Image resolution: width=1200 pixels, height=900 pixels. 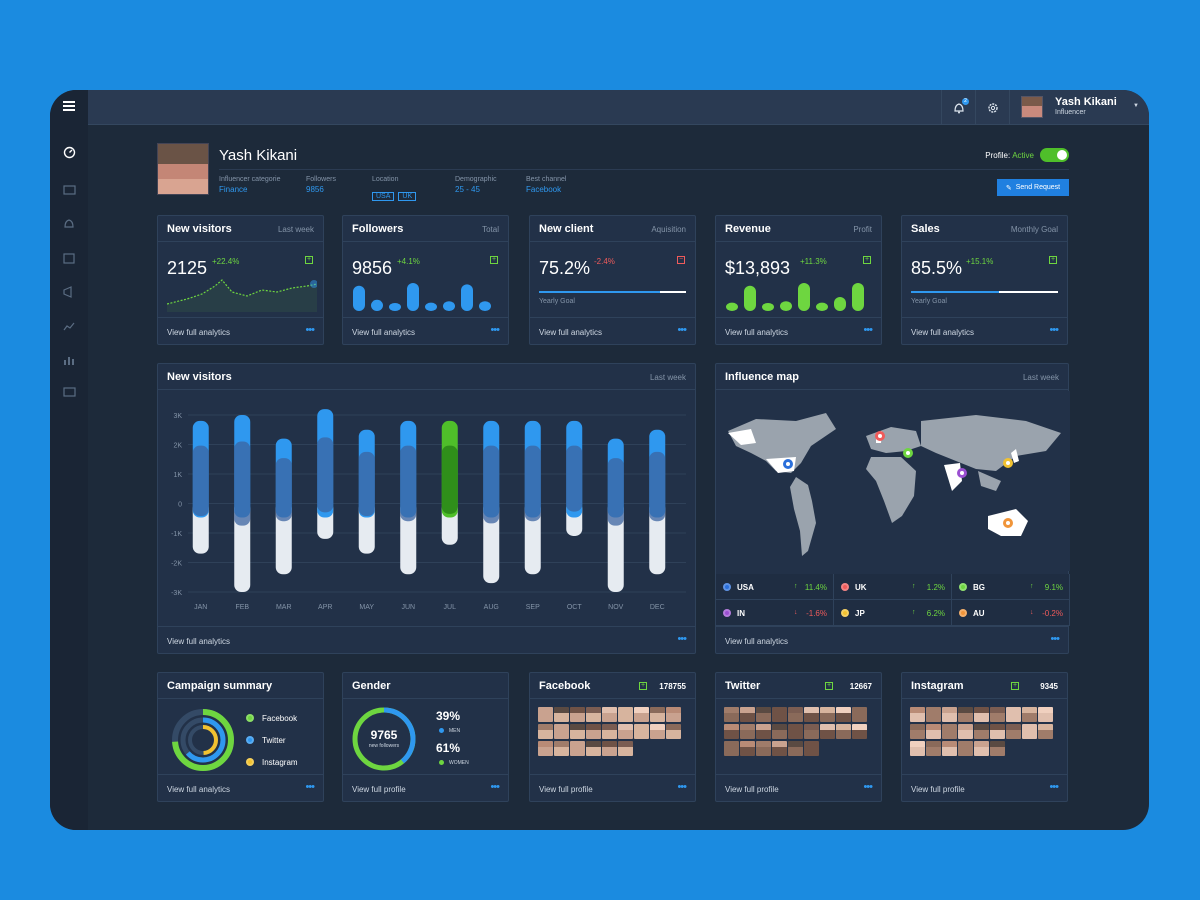 What do you see at coordinates (1008, 523) in the screenshot?
I see `map-pin-au` at bounding box center [1008, 523].